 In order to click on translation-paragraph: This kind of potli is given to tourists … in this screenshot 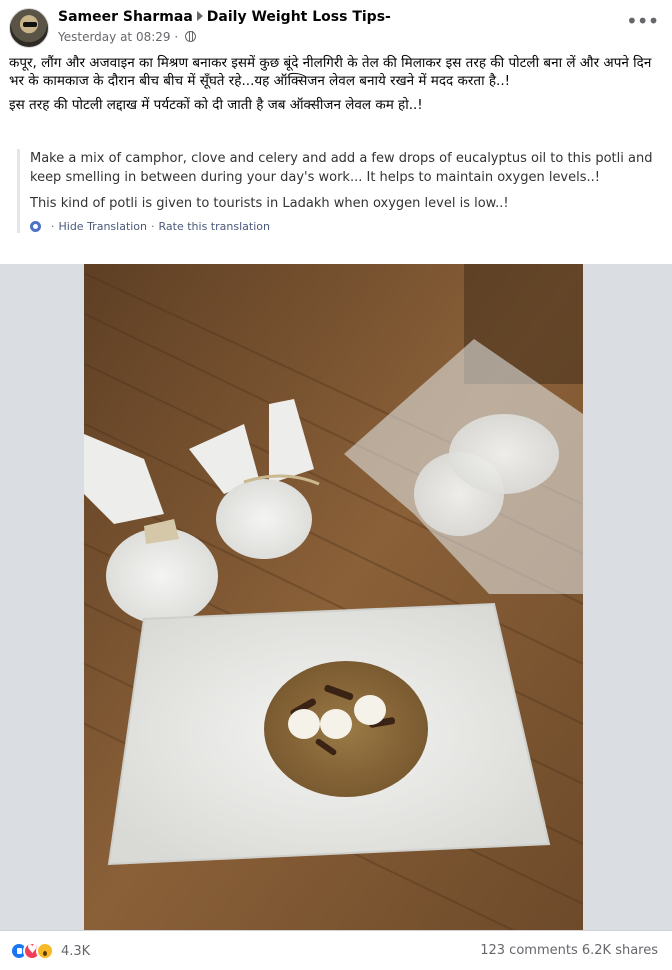, I will do `click(269, 203)`.